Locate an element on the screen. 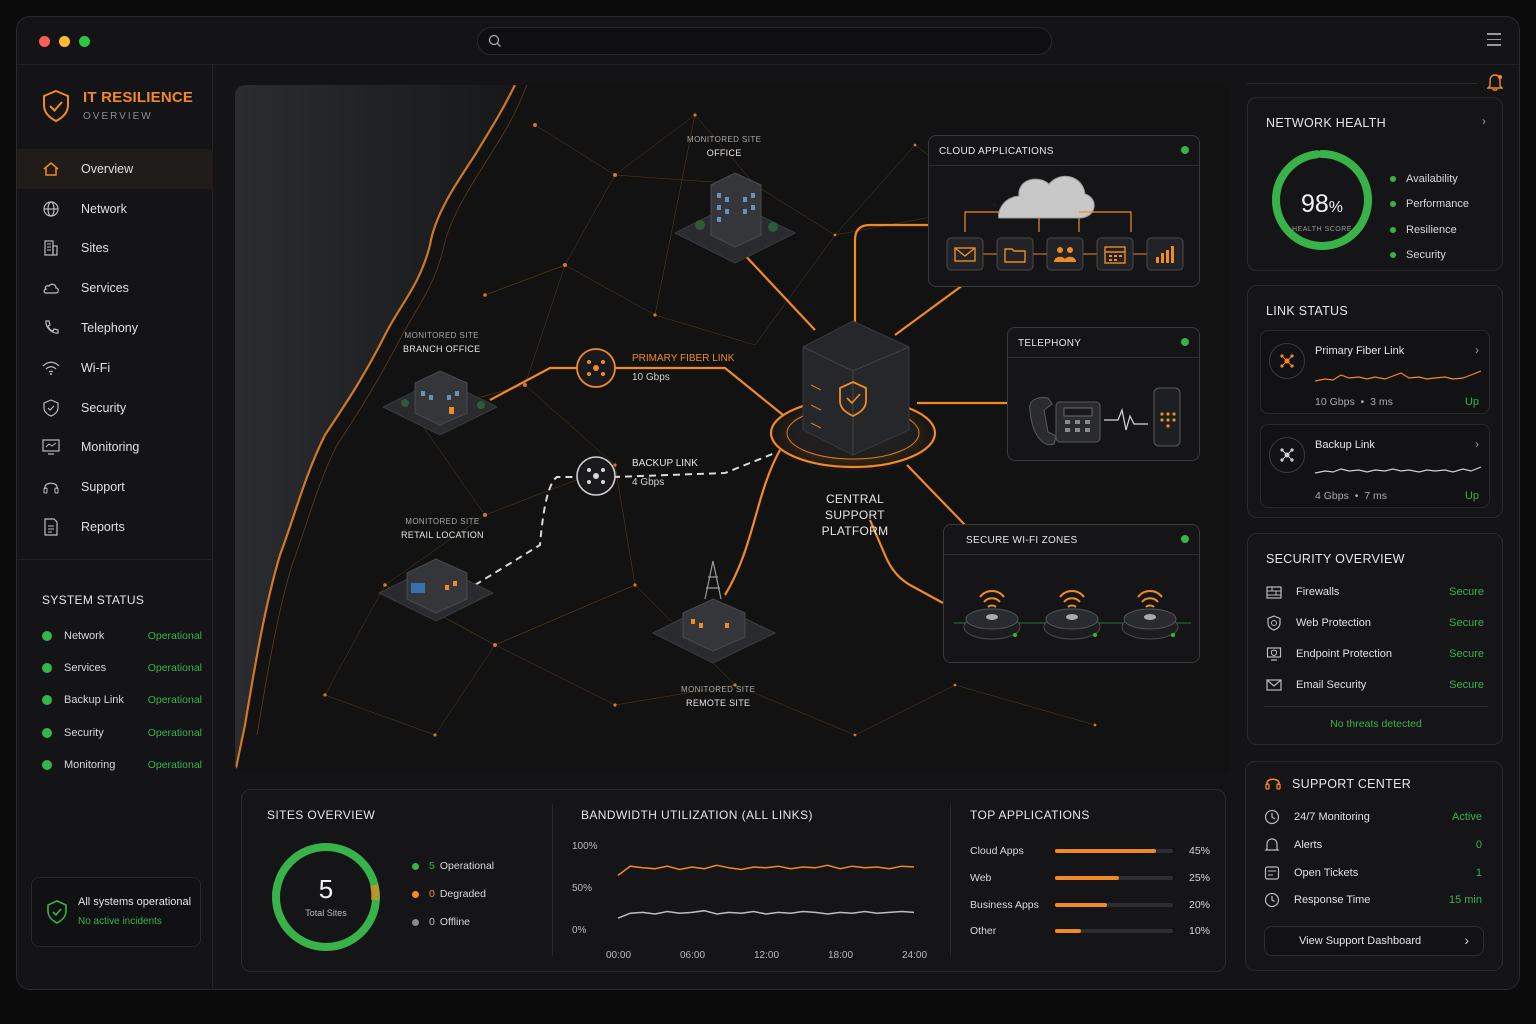  security-item-name: Endpoint Protection is located at coordinates (1344, 654).